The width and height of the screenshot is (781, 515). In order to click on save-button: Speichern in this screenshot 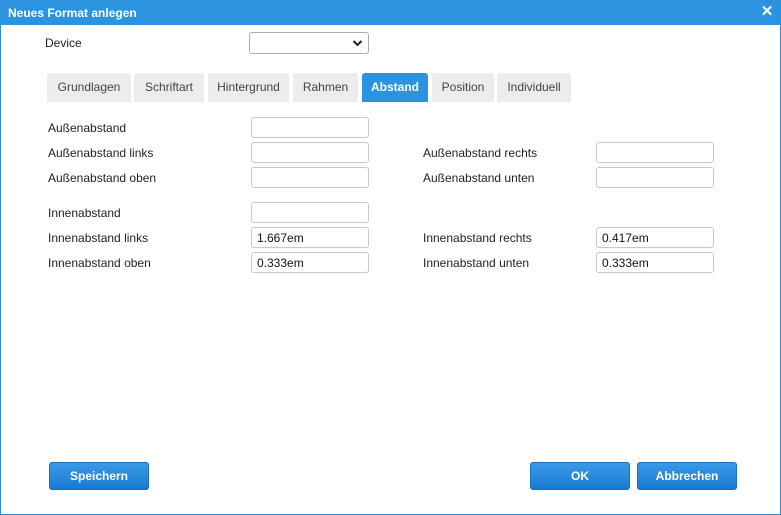, I will do `click(99, 476)`.